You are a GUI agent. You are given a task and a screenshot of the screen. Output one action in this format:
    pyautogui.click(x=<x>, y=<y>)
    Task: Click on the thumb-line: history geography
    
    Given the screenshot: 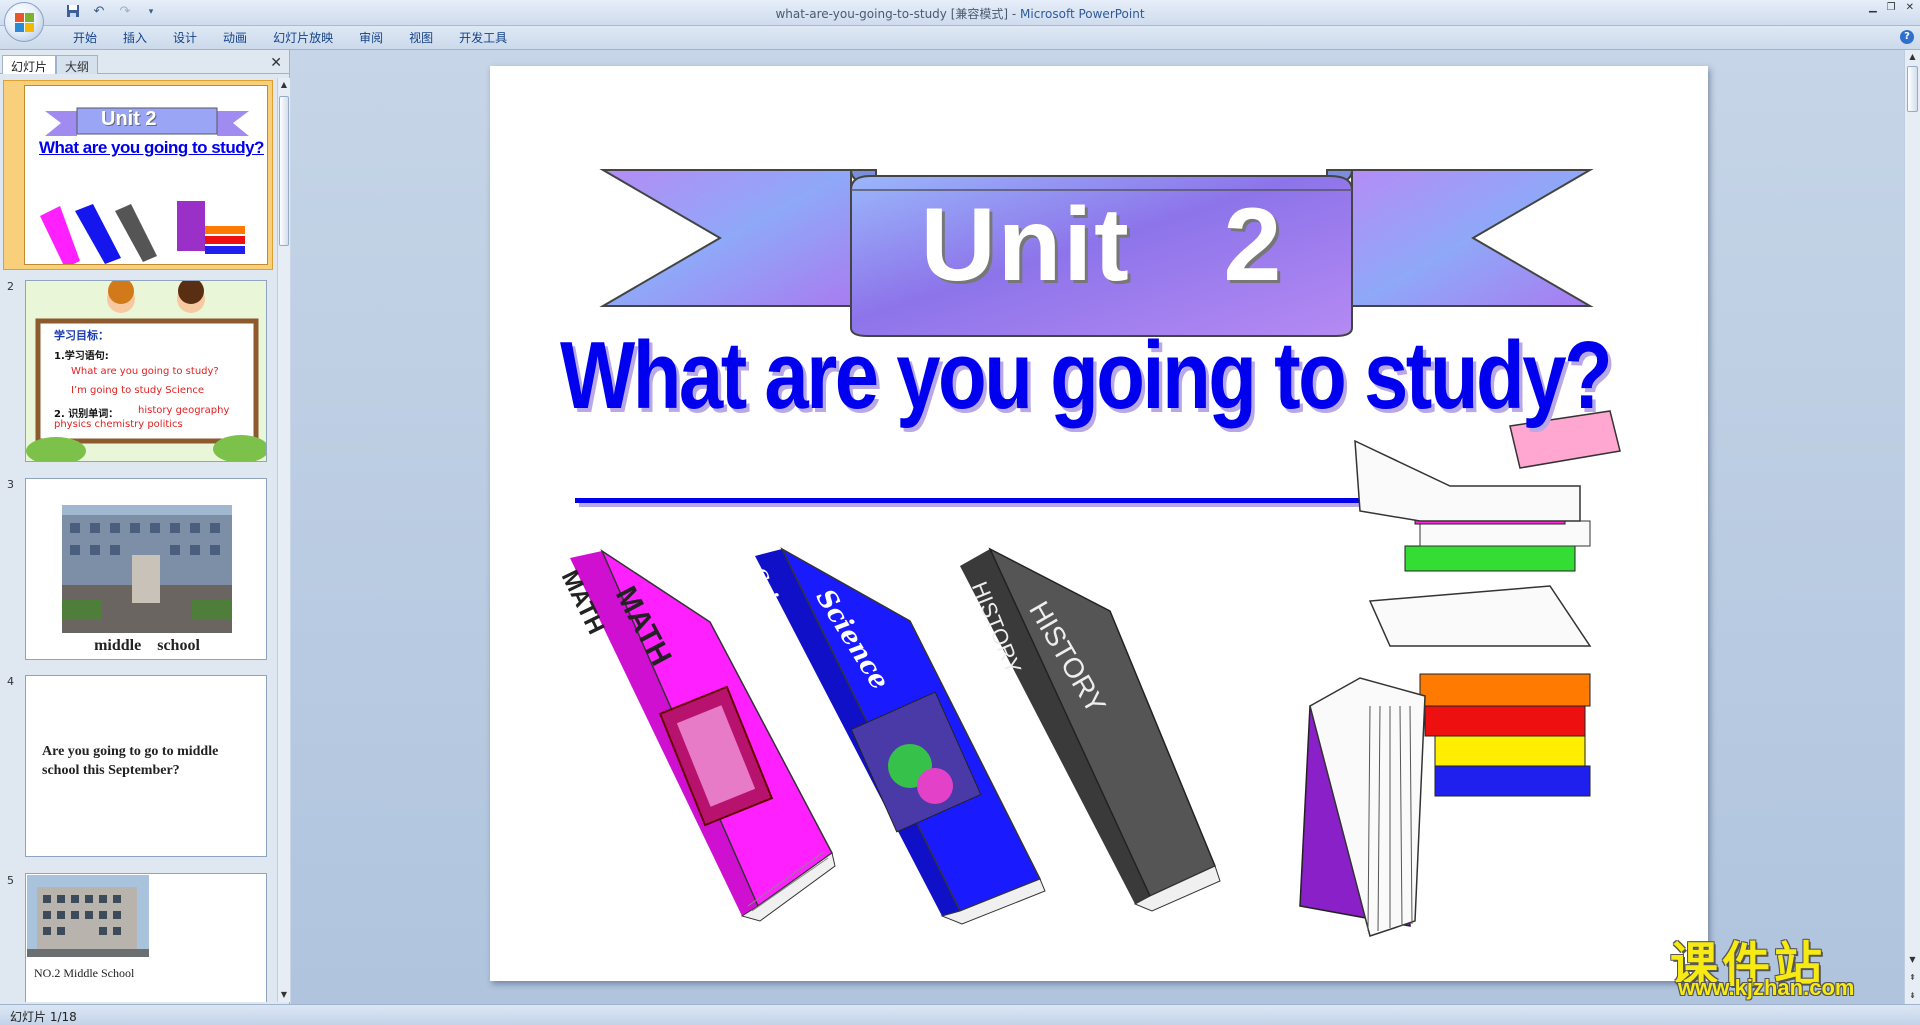 What is the action you would take?
    pyautogui.click(x=184, y=410)
    